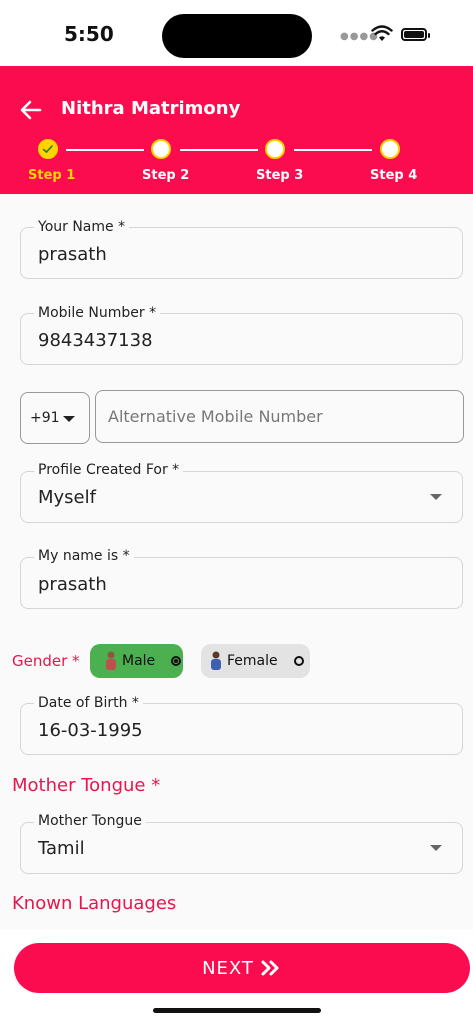  Describe the element at coordinates (215, 416) in the screenshot. I see `alternative-mobile-placeholder: Alternative Mobile Number` at that location.